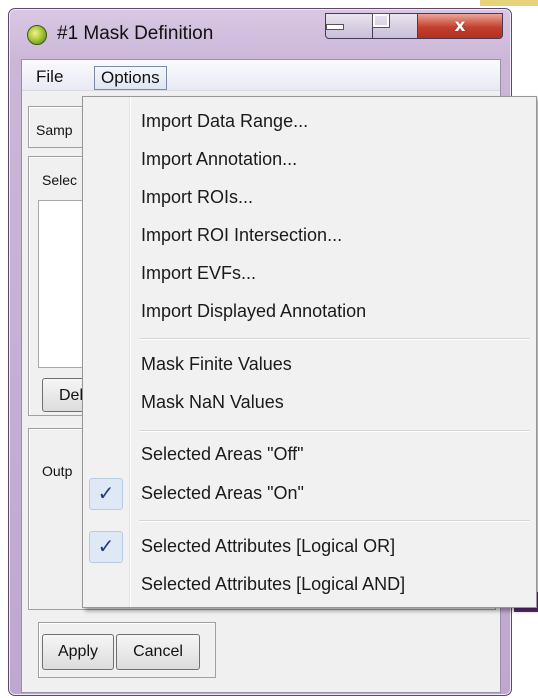 The image size is (538, 698). What do you see at coordinates (254, 311) in the screenshot?
I see `menu-item-label: Import Displayed Annotation` at bounding box center [254, 311].